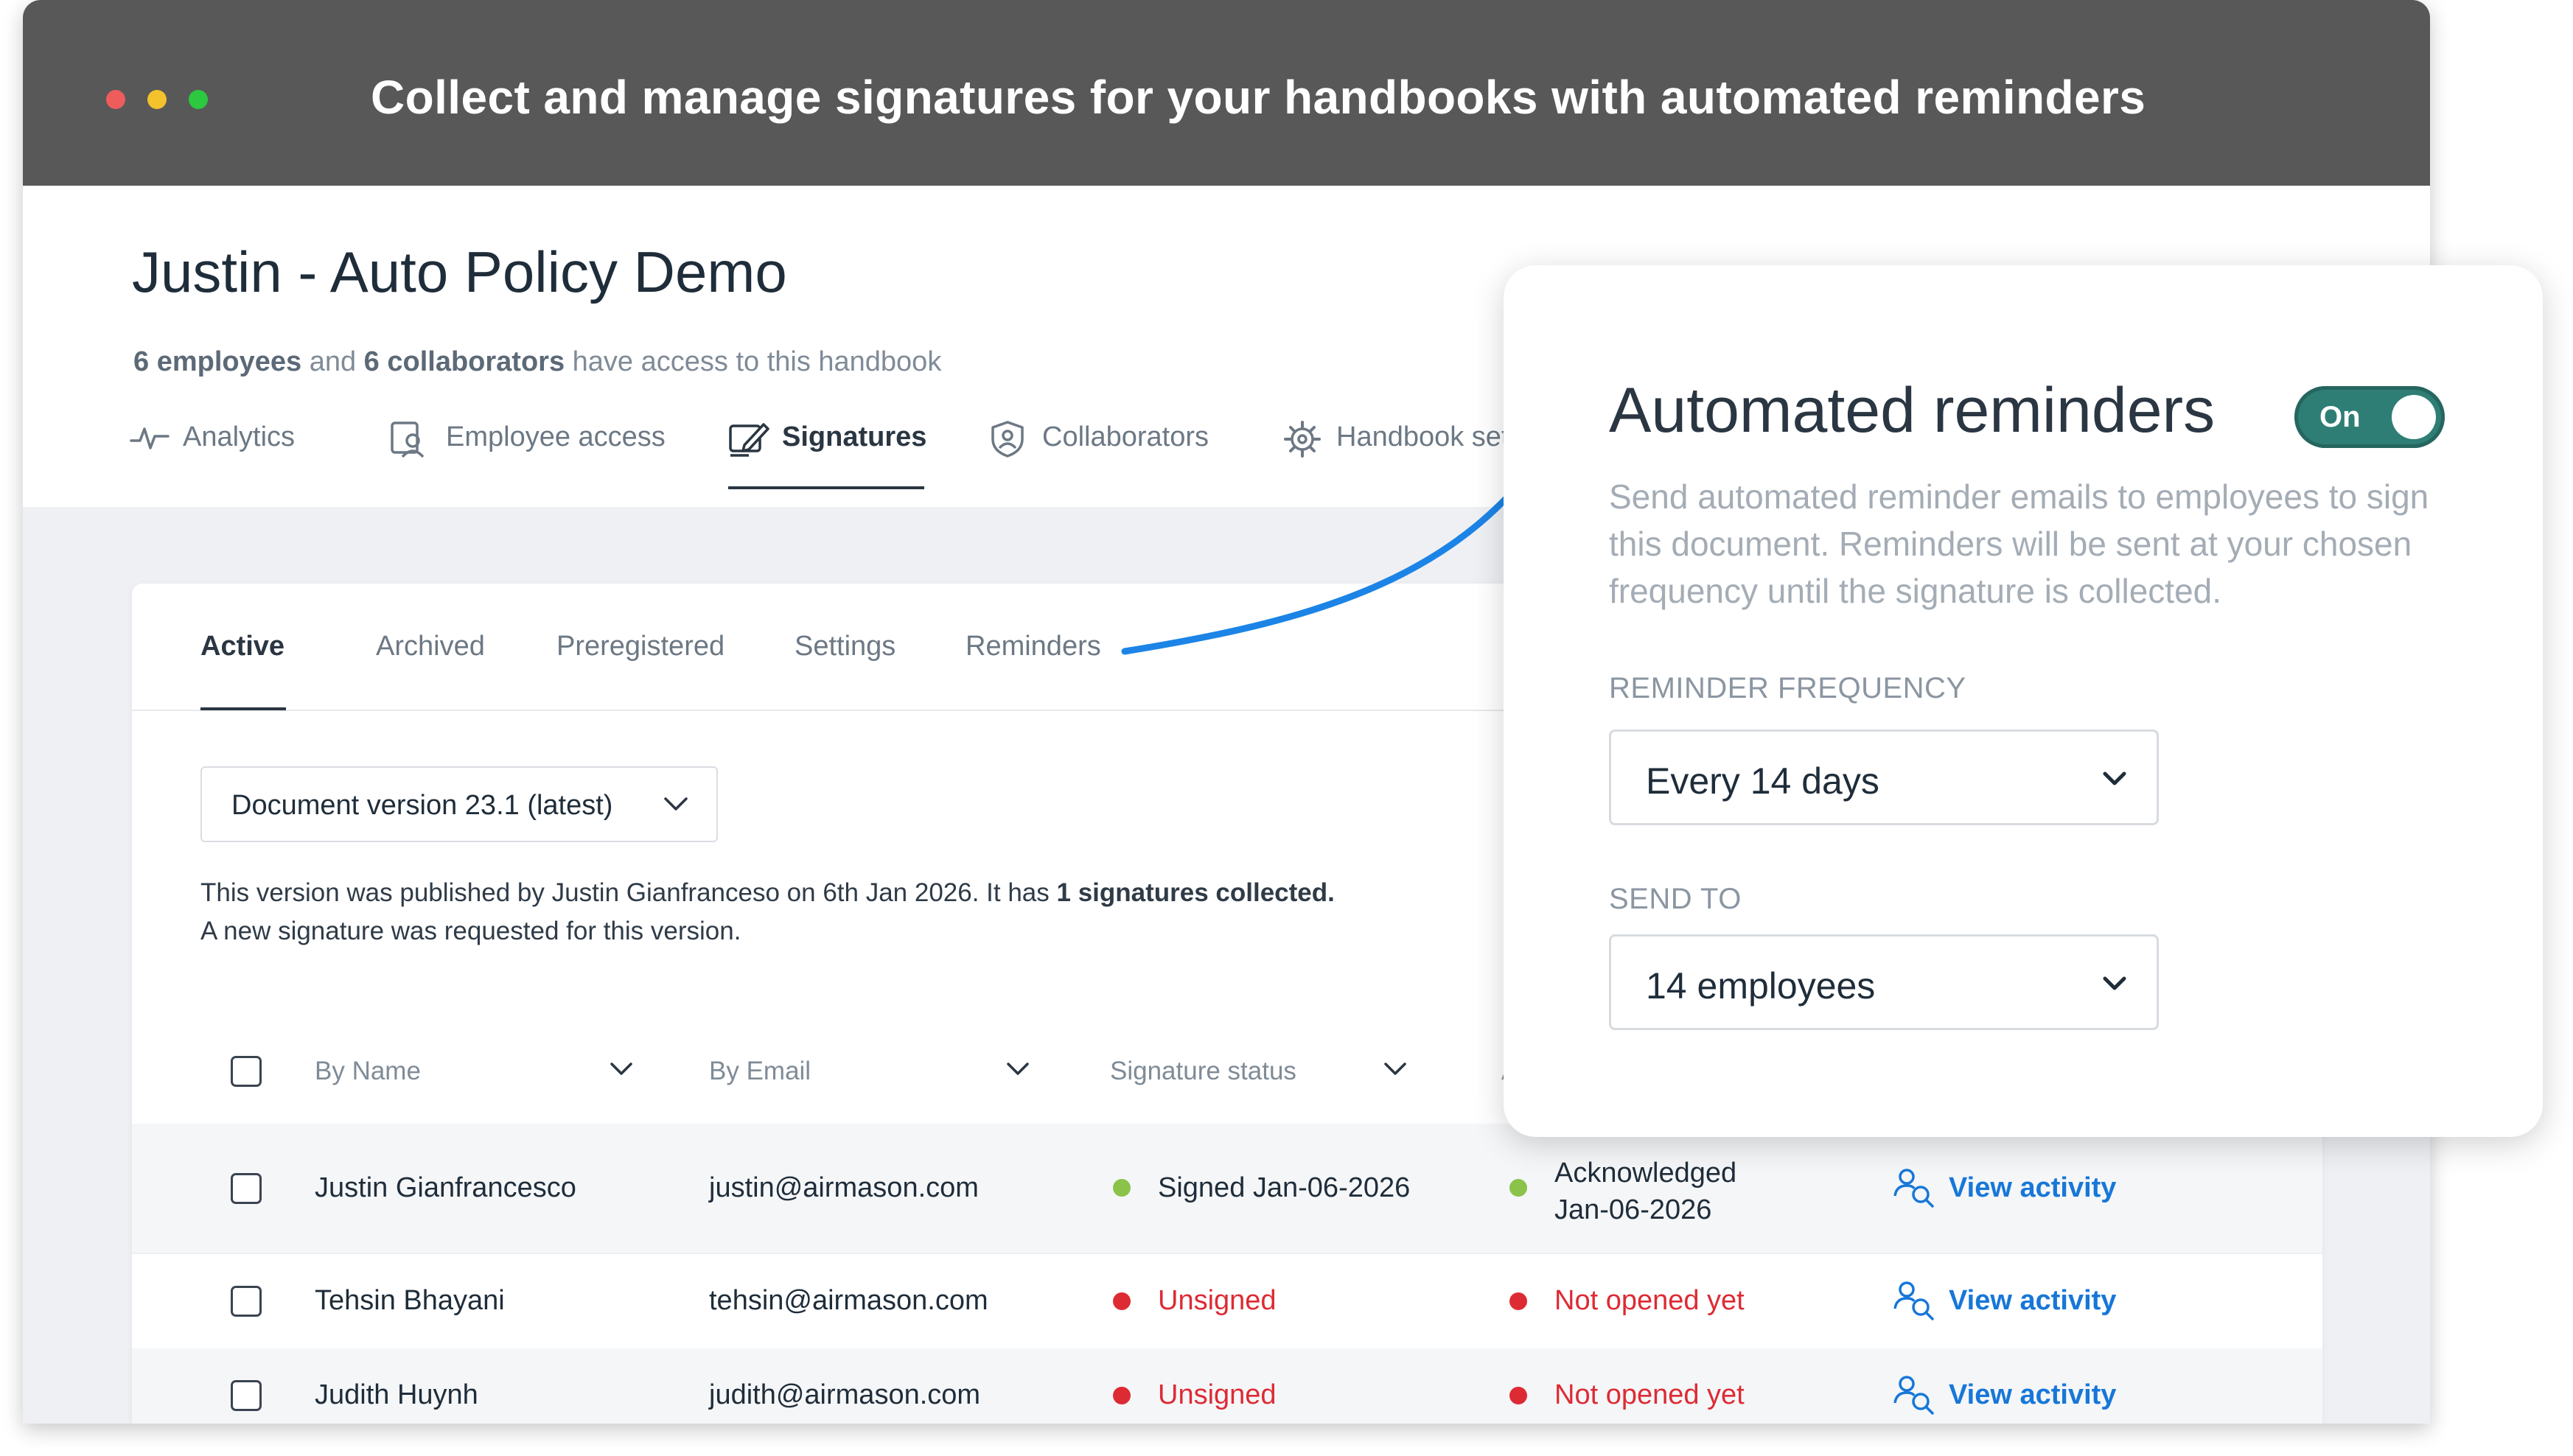 This screenshot has width=2573, height=1456. What do you see at coordinates (368, 1071) in the screenshot?
I see `column-by-name: By Name` at bounding box center [368, 1071].